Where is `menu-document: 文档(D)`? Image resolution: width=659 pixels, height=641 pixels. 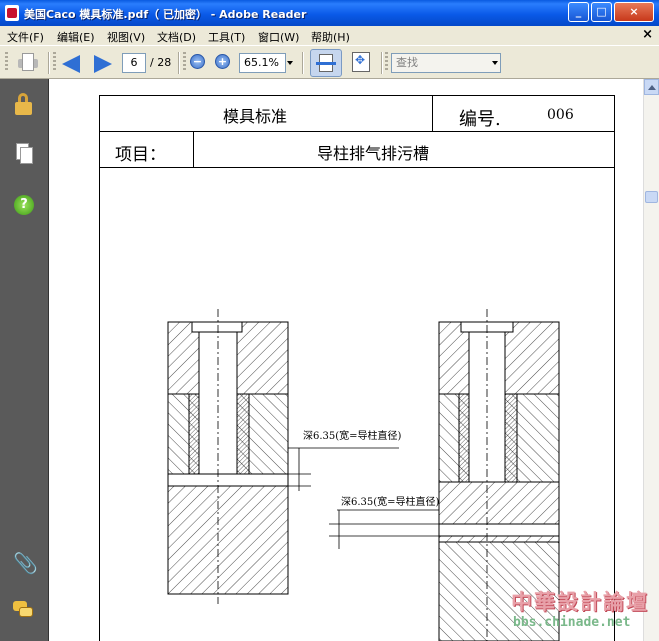 menu-document: 文档(D) is located at coordinates (176, 37).